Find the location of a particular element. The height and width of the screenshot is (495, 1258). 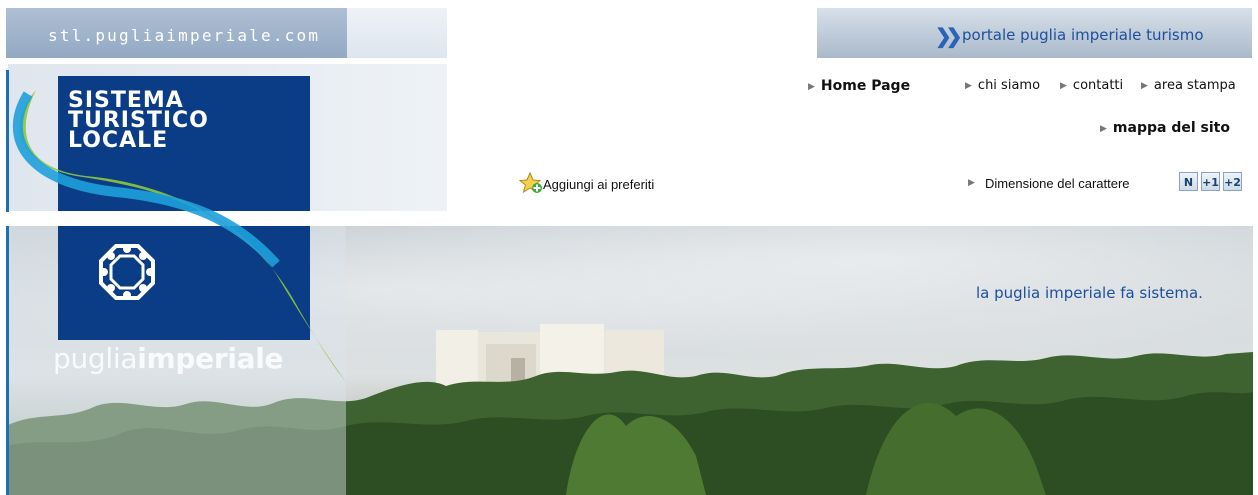

double-chevron-right-icon: ❯❯ is located at coordinates (948, 37).